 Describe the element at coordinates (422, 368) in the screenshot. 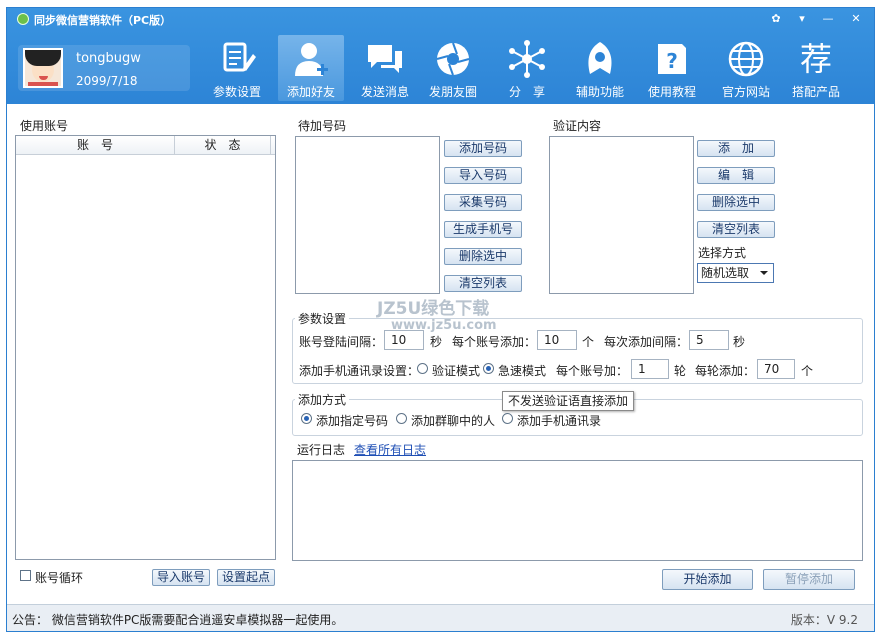

I see `mode-verify-radio` at that location.